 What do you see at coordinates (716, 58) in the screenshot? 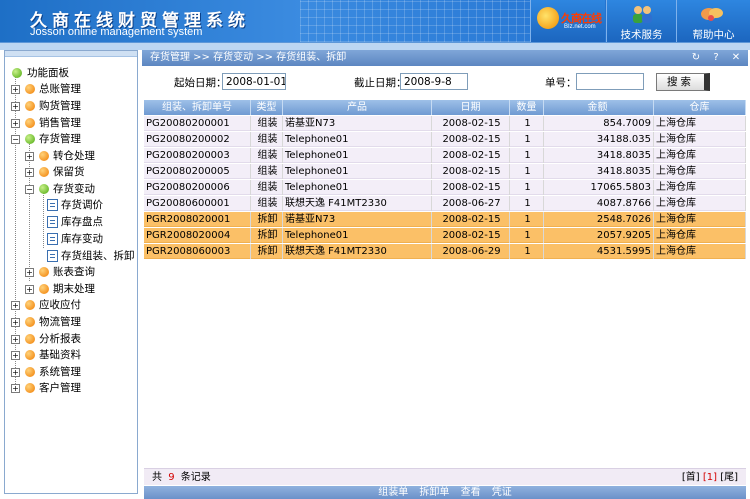
I see `help-icon: ?` at bounding box center [716, 58].